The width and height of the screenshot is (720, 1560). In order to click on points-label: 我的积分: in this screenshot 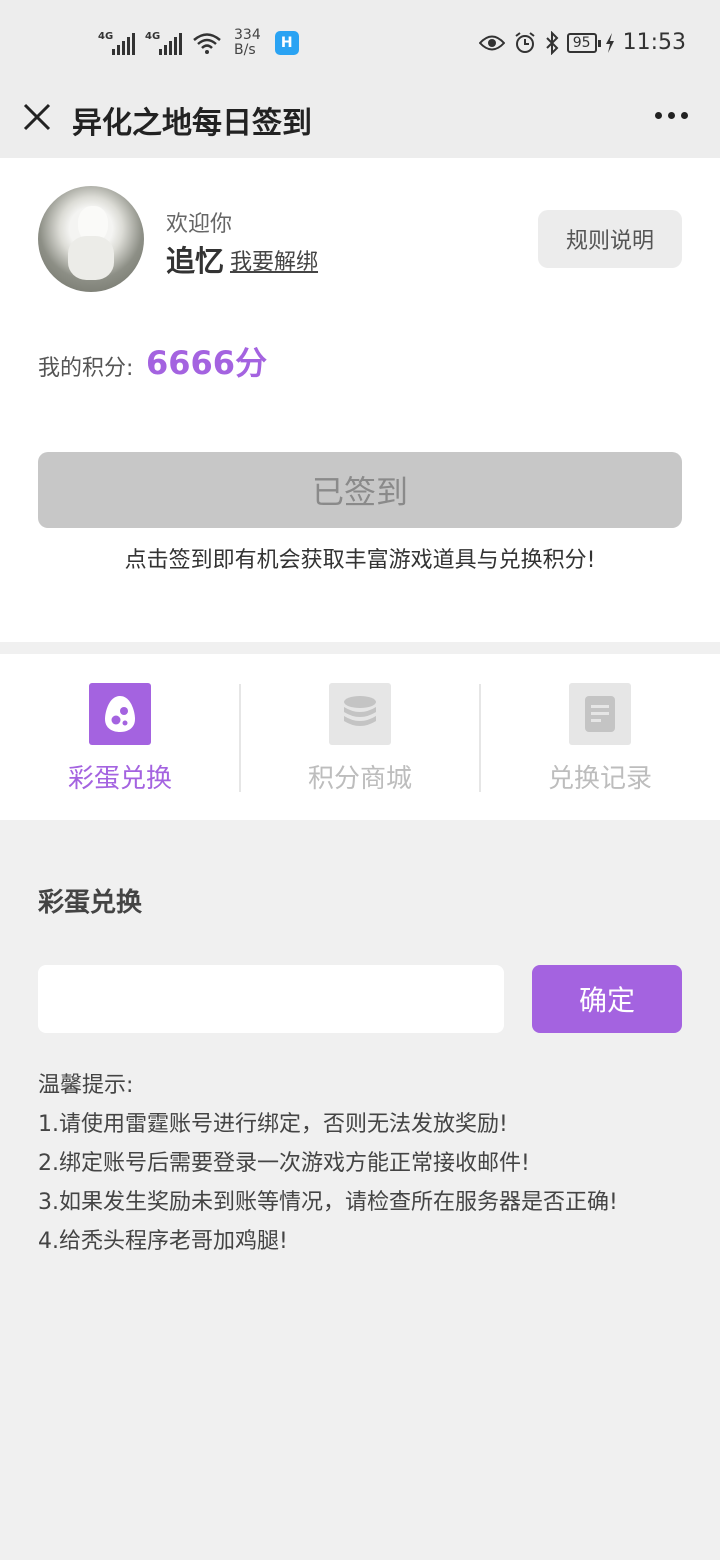, I will do `click(86, 368)`.